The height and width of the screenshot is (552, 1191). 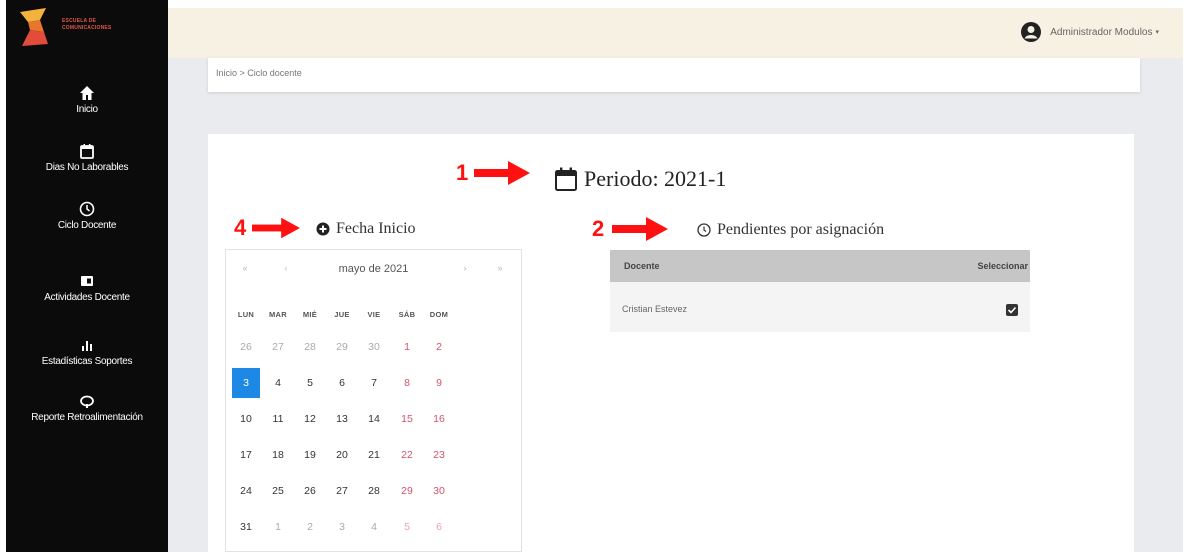 What do you see at coordinates (87, 151) in the screenshot?
I see `calendar-icon` at bounding box center [87, 151].